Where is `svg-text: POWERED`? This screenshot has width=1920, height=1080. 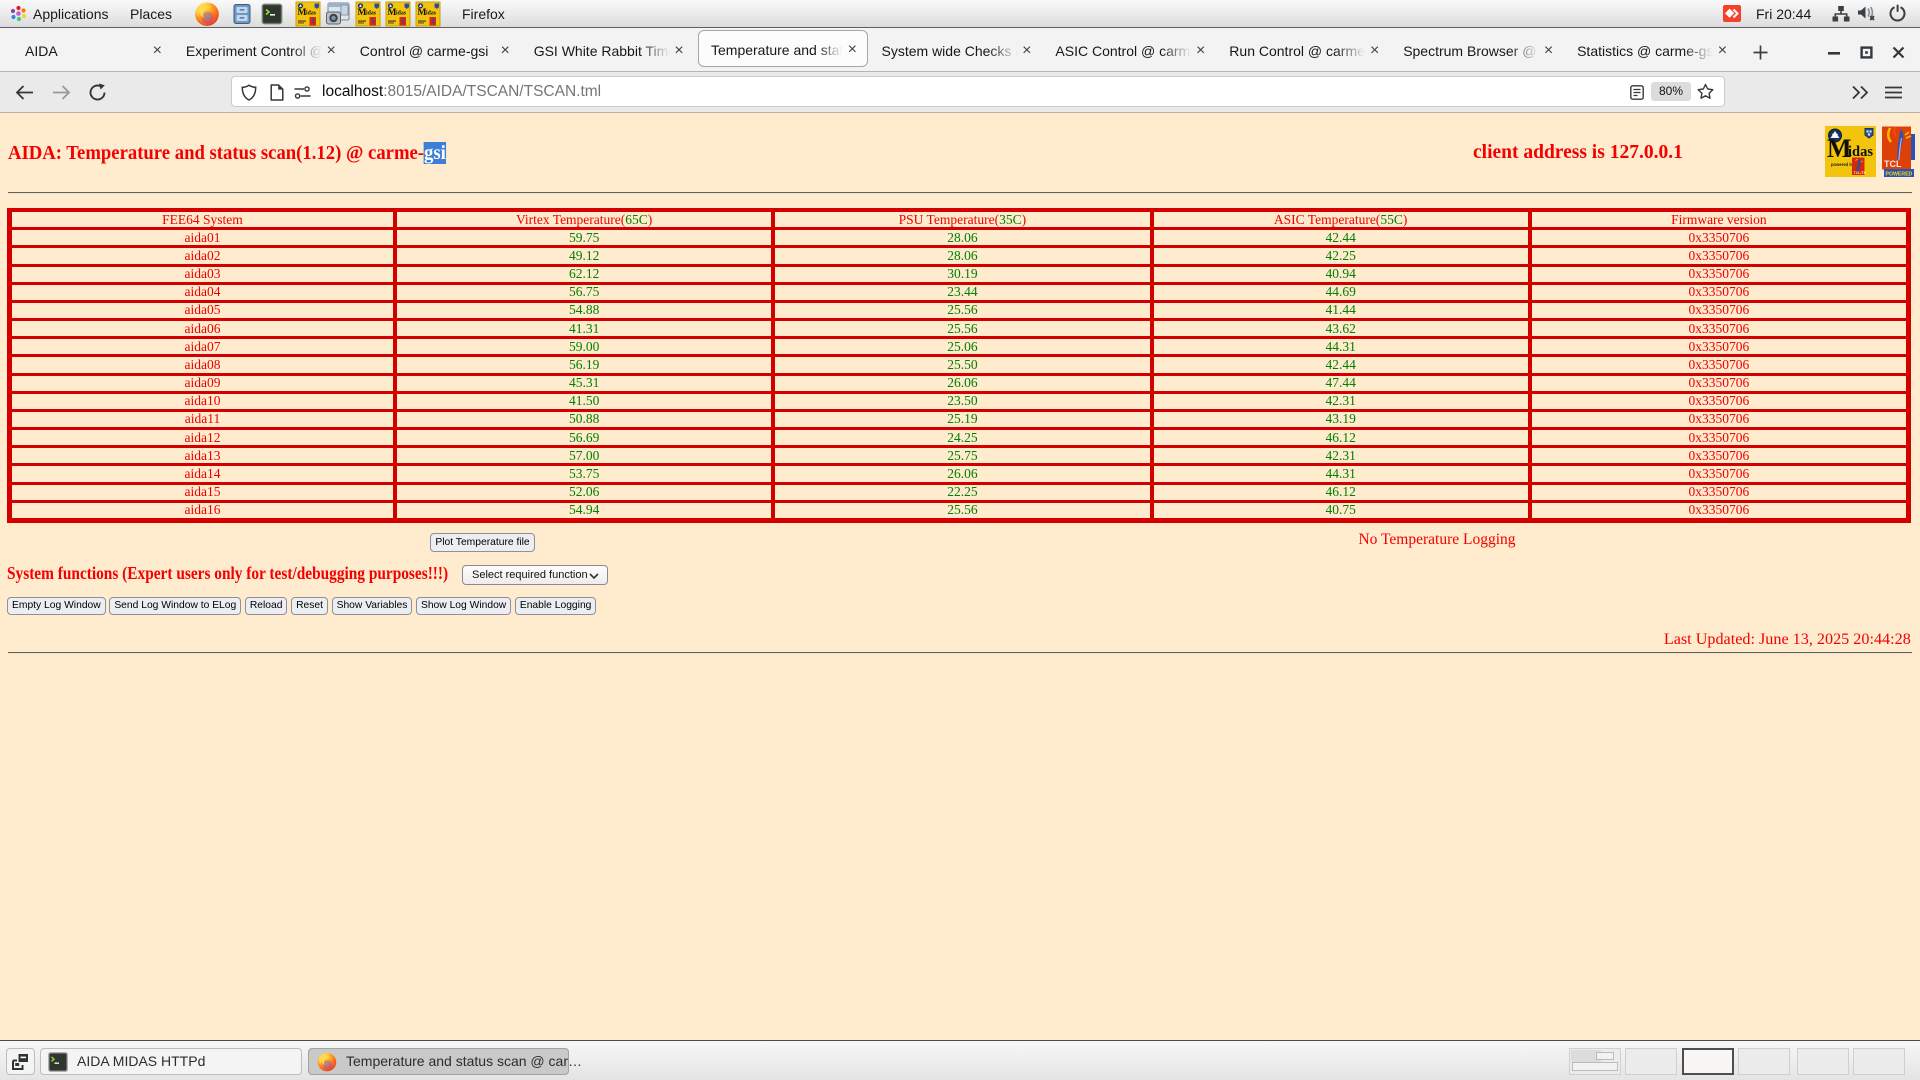
svg-text: POWERED is located at coordinates (1899, 174).